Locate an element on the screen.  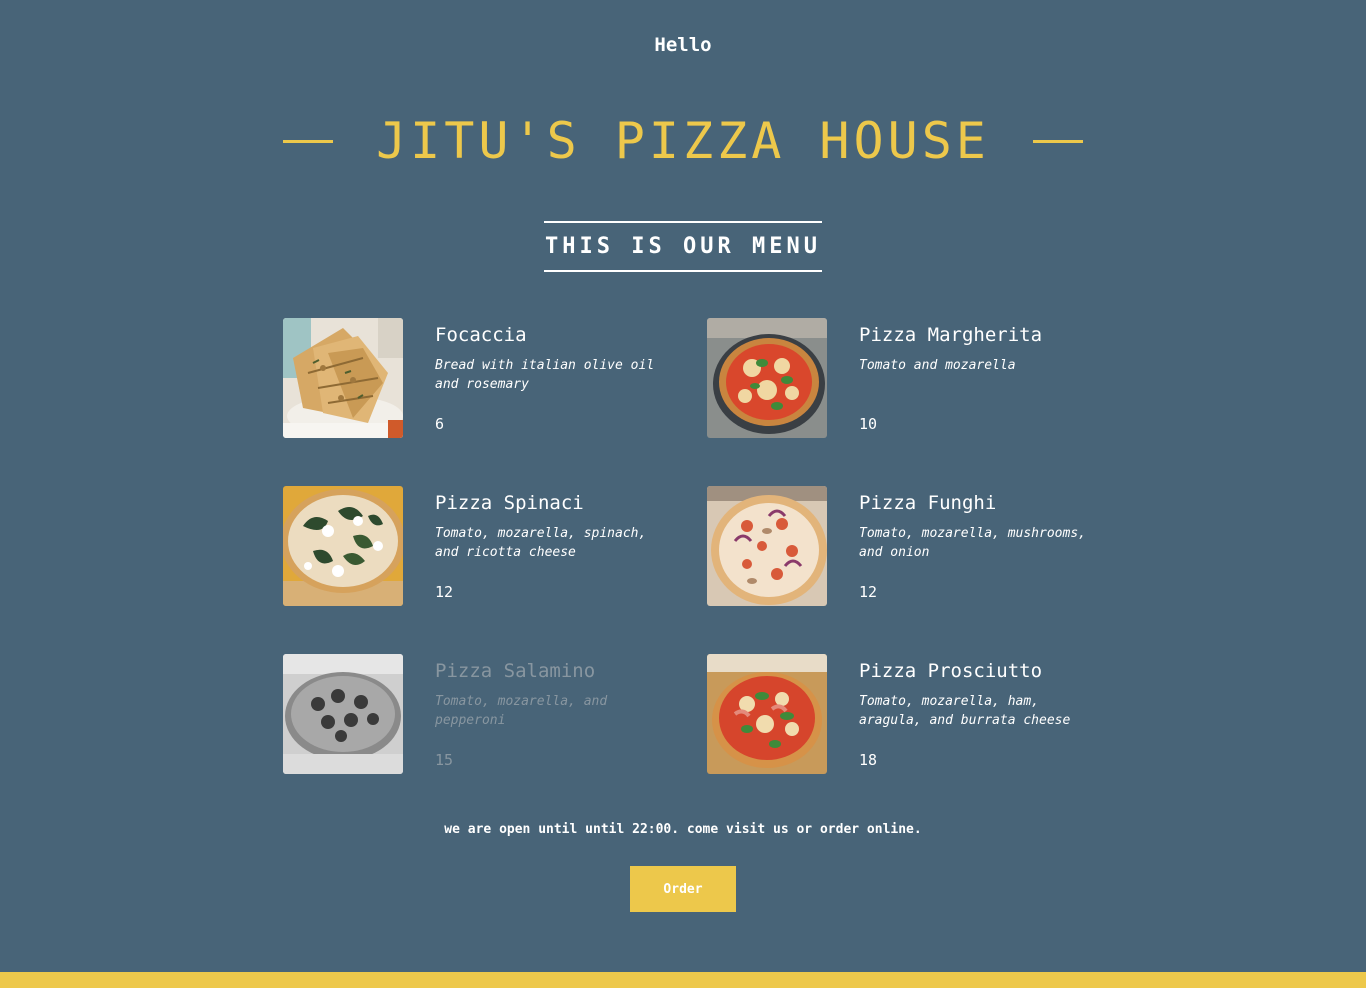
title-rule-left is located at coordinates (308, 141).